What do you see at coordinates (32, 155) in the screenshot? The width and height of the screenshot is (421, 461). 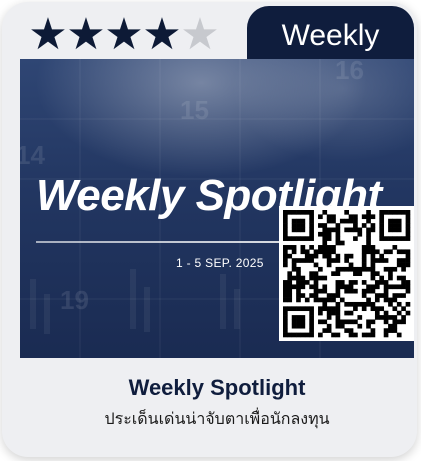 I see `svg-text: 14` at bounding box center [32, 155].